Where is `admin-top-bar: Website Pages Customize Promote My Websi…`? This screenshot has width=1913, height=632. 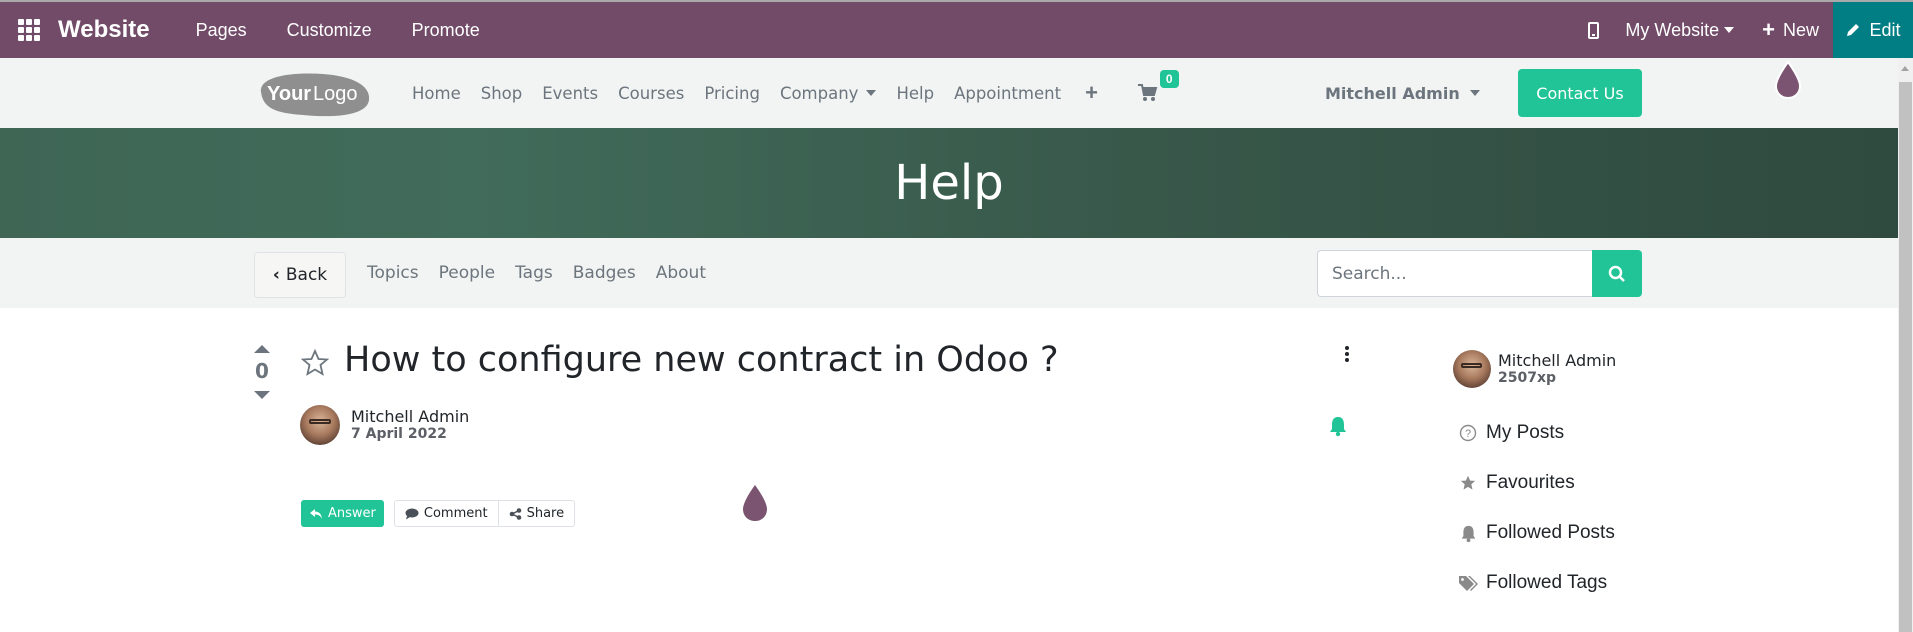 admin-top-bar: Website Pages Customize Promote My Websi… is located at coordinates (956, 29).